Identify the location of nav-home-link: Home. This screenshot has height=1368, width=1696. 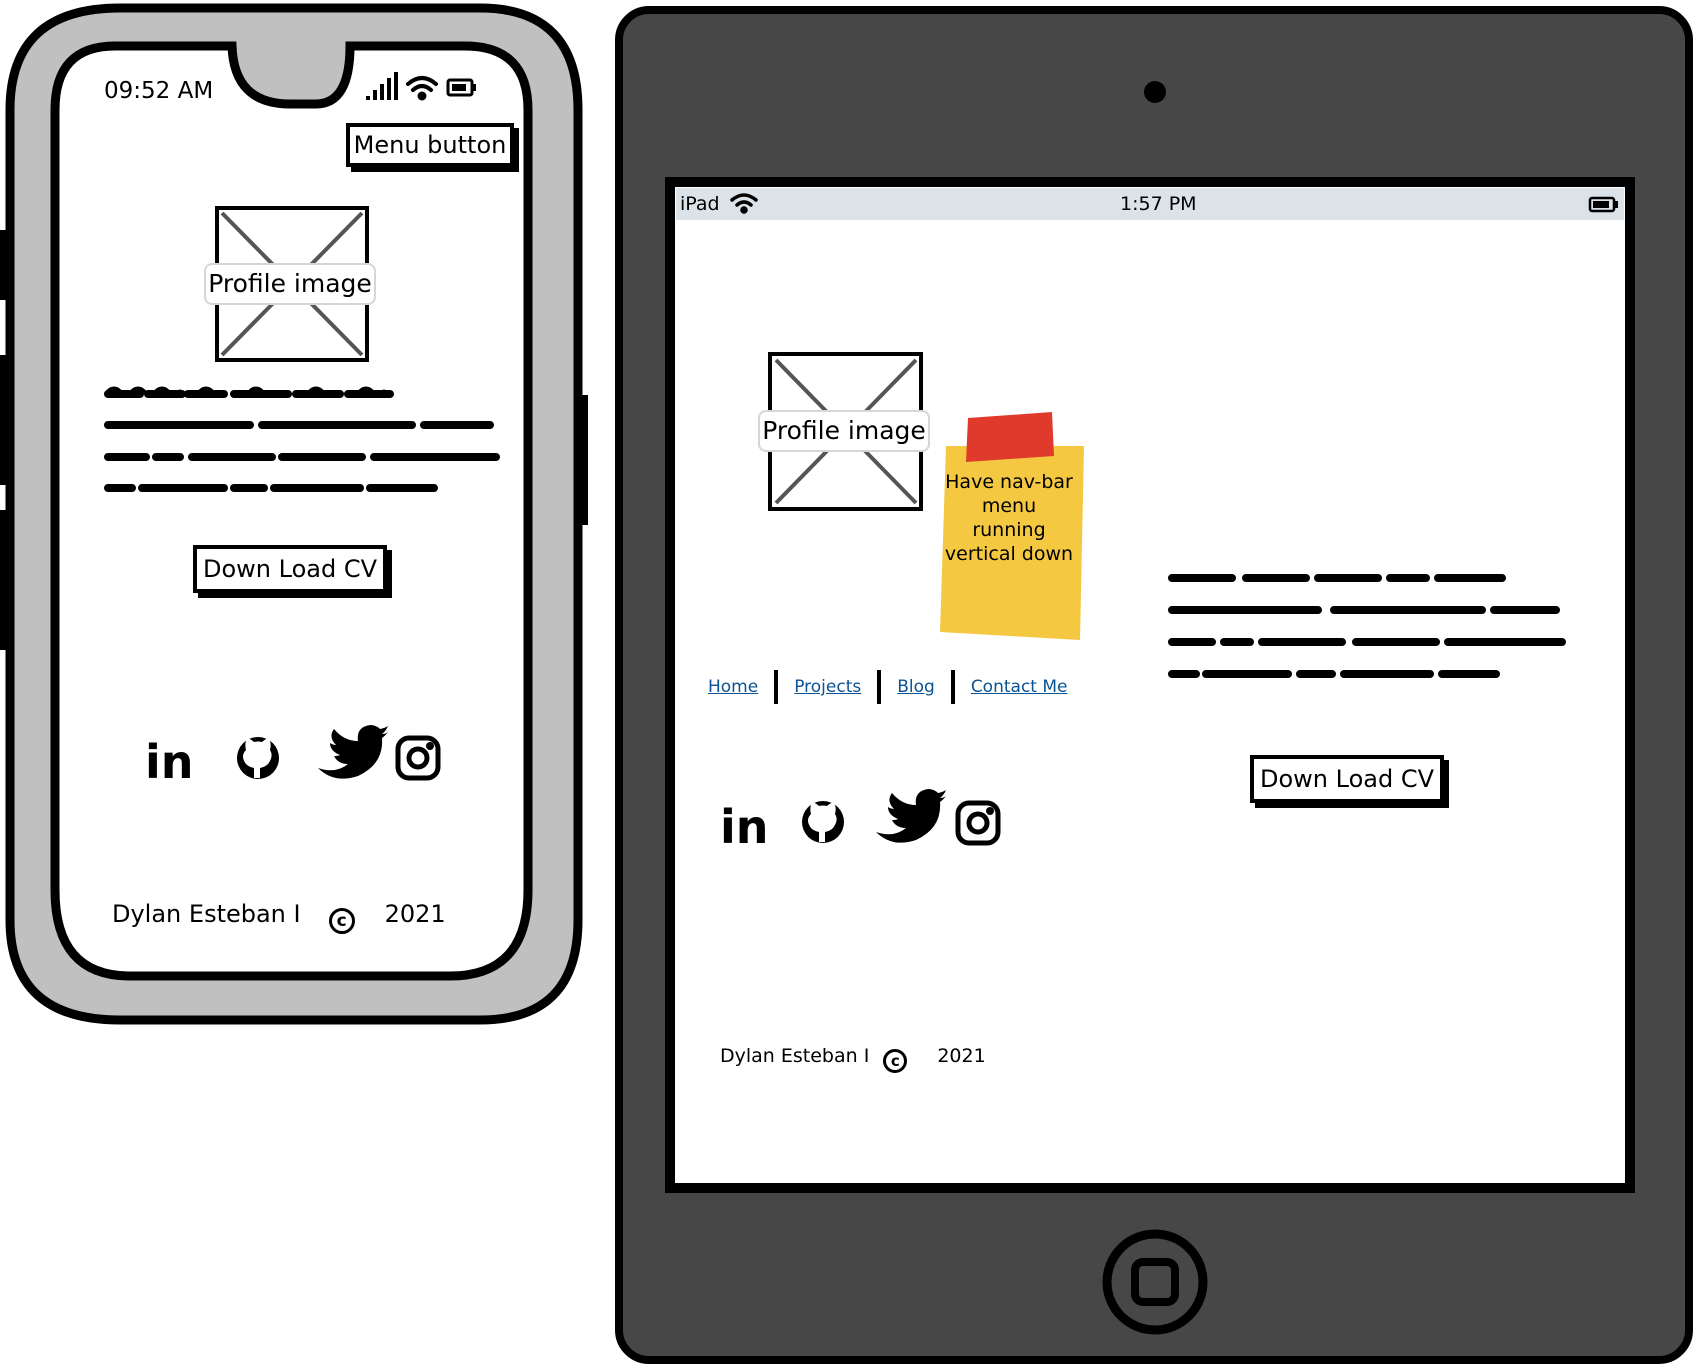
(733, 687).